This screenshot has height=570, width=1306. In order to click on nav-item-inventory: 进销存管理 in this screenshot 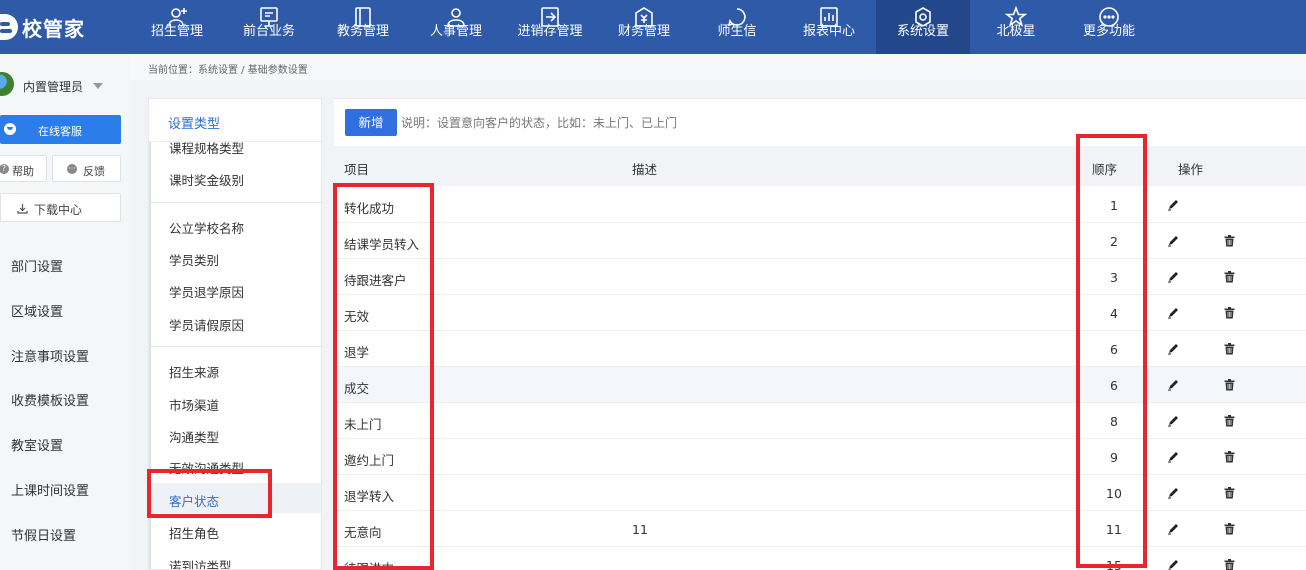, I will do `click(550, 27)`.